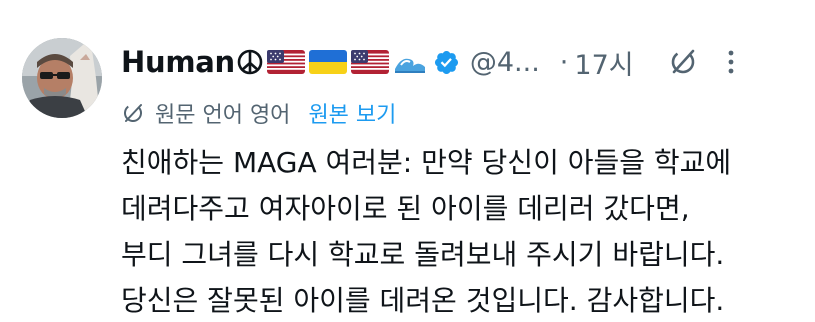 This screenshot has height=322, width=815. I want to click on more-options-button, so click(731, 62).